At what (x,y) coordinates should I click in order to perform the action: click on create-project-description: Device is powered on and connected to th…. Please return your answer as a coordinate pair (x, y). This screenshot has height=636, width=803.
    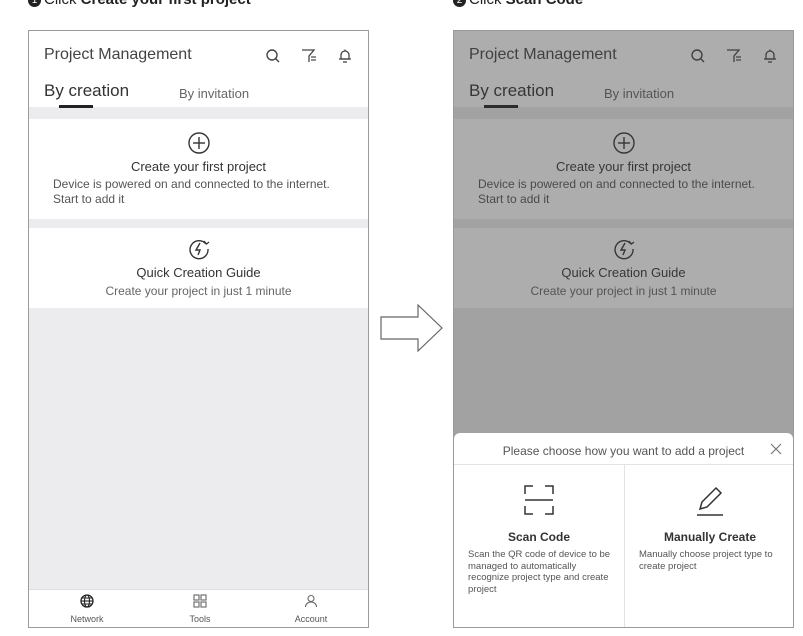
    Looking at the image, I should click on (191, 191).